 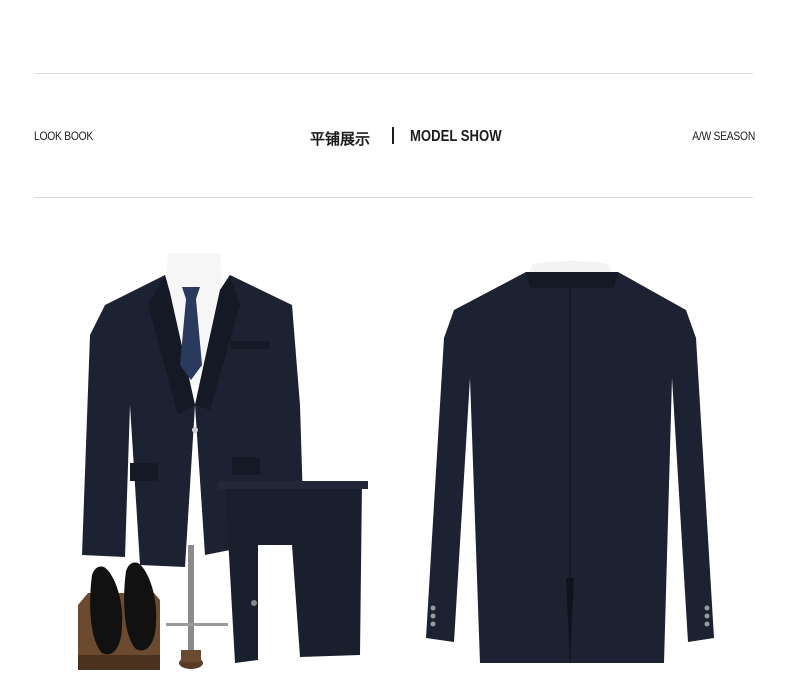 What do you see at coordinates (393, 197) in the screenshot?
I see `bottom-divider` at bounding box center [393, 197].